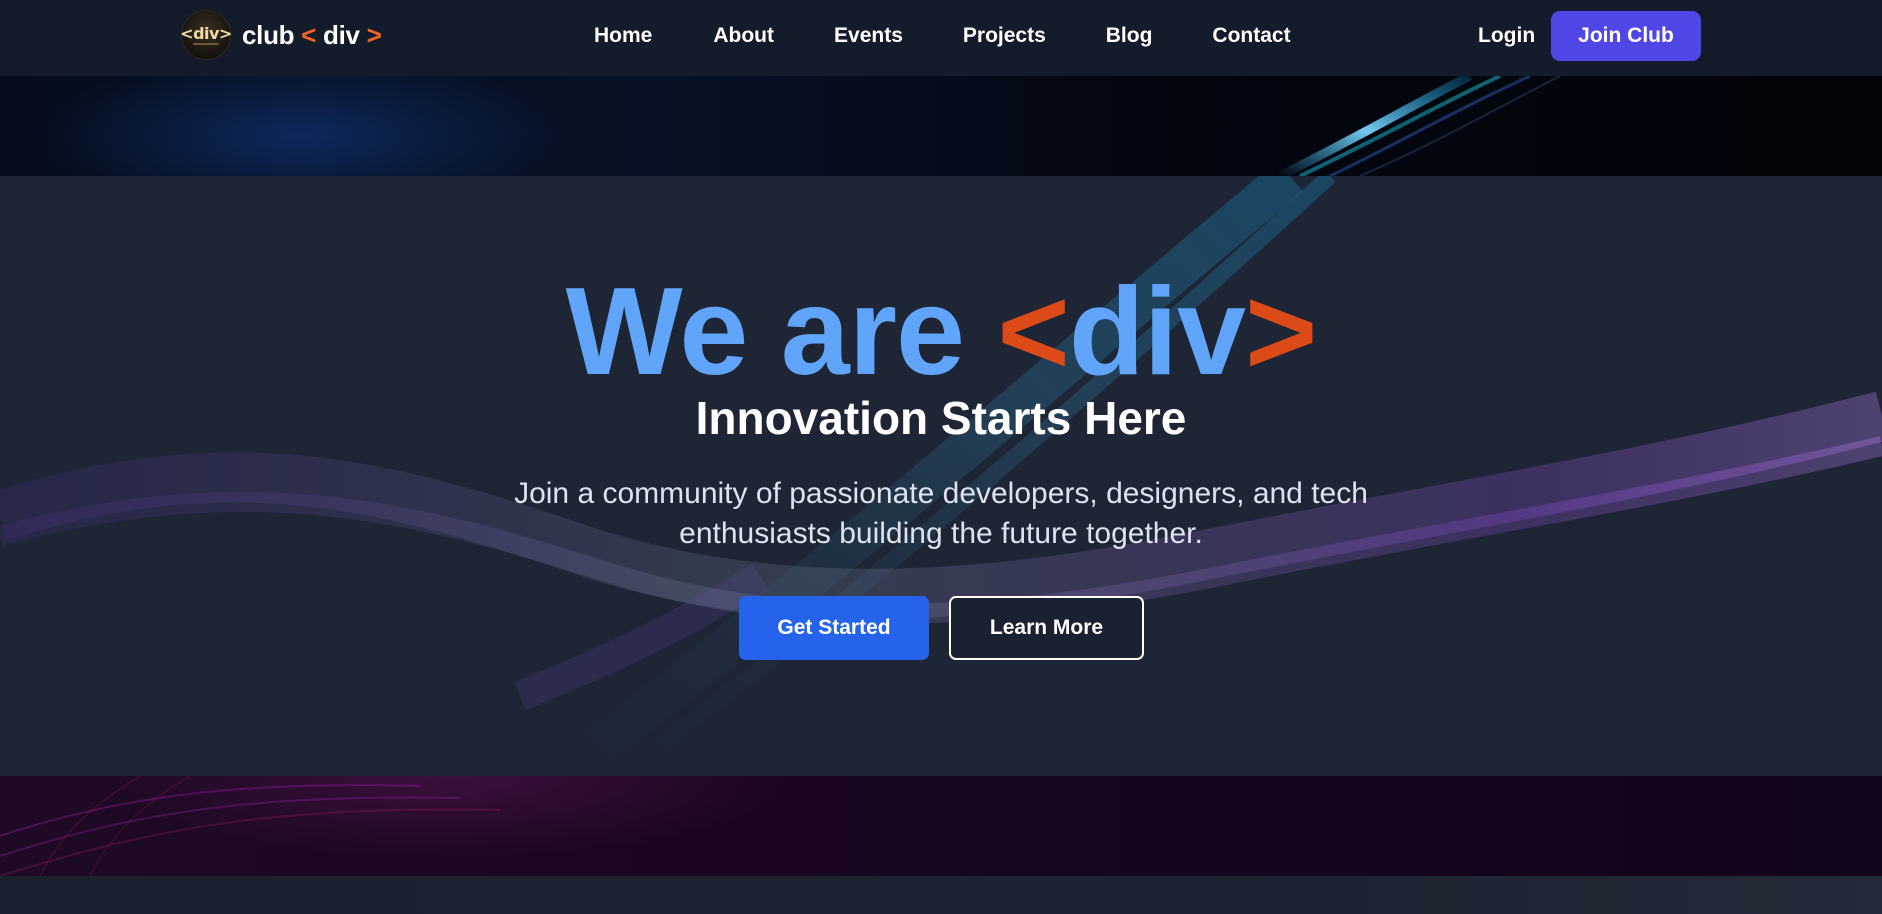  I want to click on wave-lines-bottom, so click(250, 826).